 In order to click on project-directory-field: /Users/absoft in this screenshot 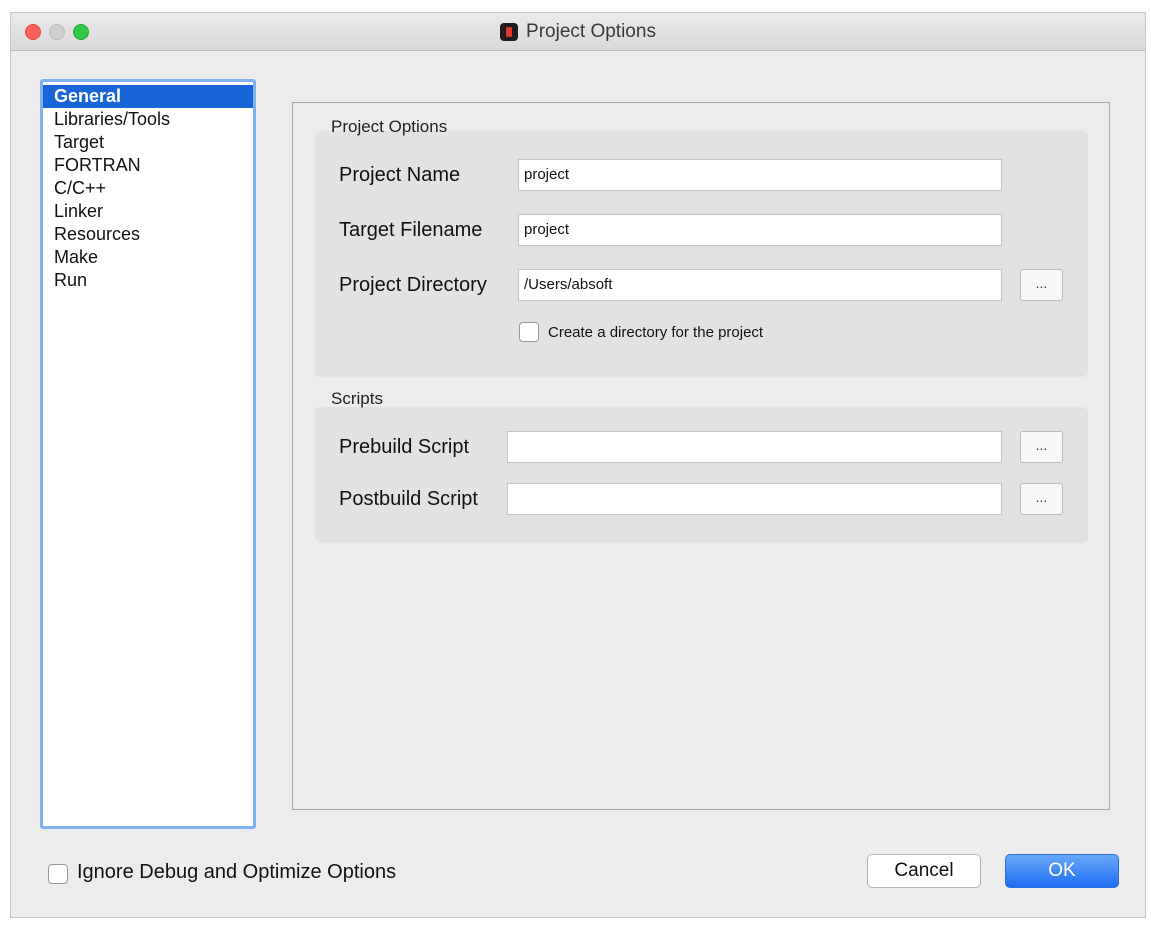, I will do `click(760, 285)`.